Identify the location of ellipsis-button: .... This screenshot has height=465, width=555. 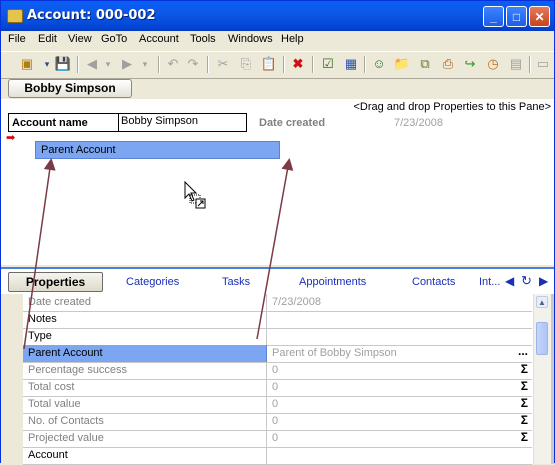
(523, 351).